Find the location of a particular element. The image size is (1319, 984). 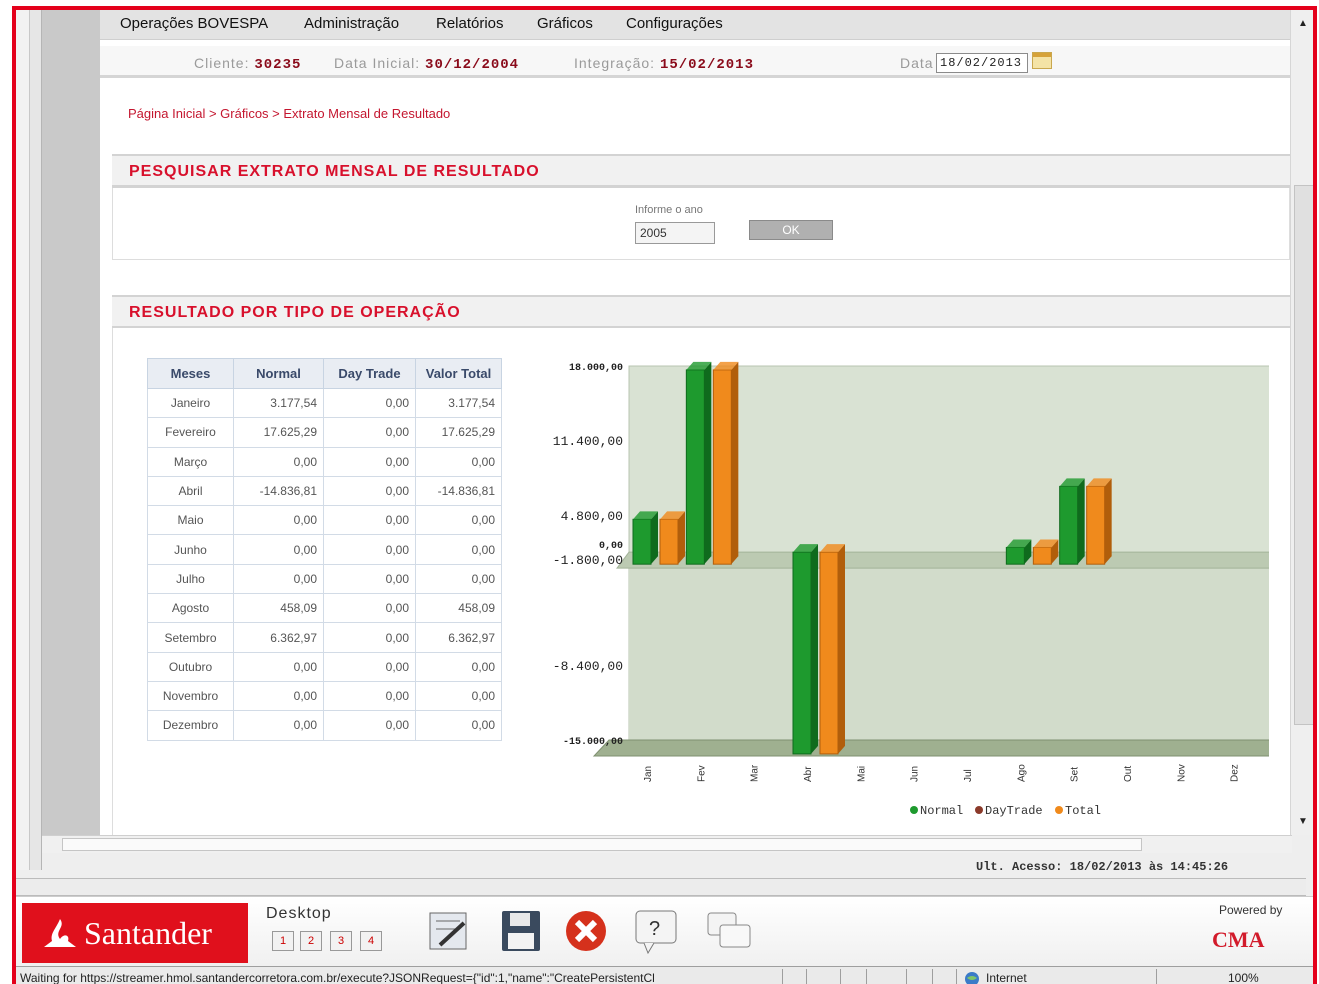

table-cell: 6.362,97 is located at coordinates (458, 637).